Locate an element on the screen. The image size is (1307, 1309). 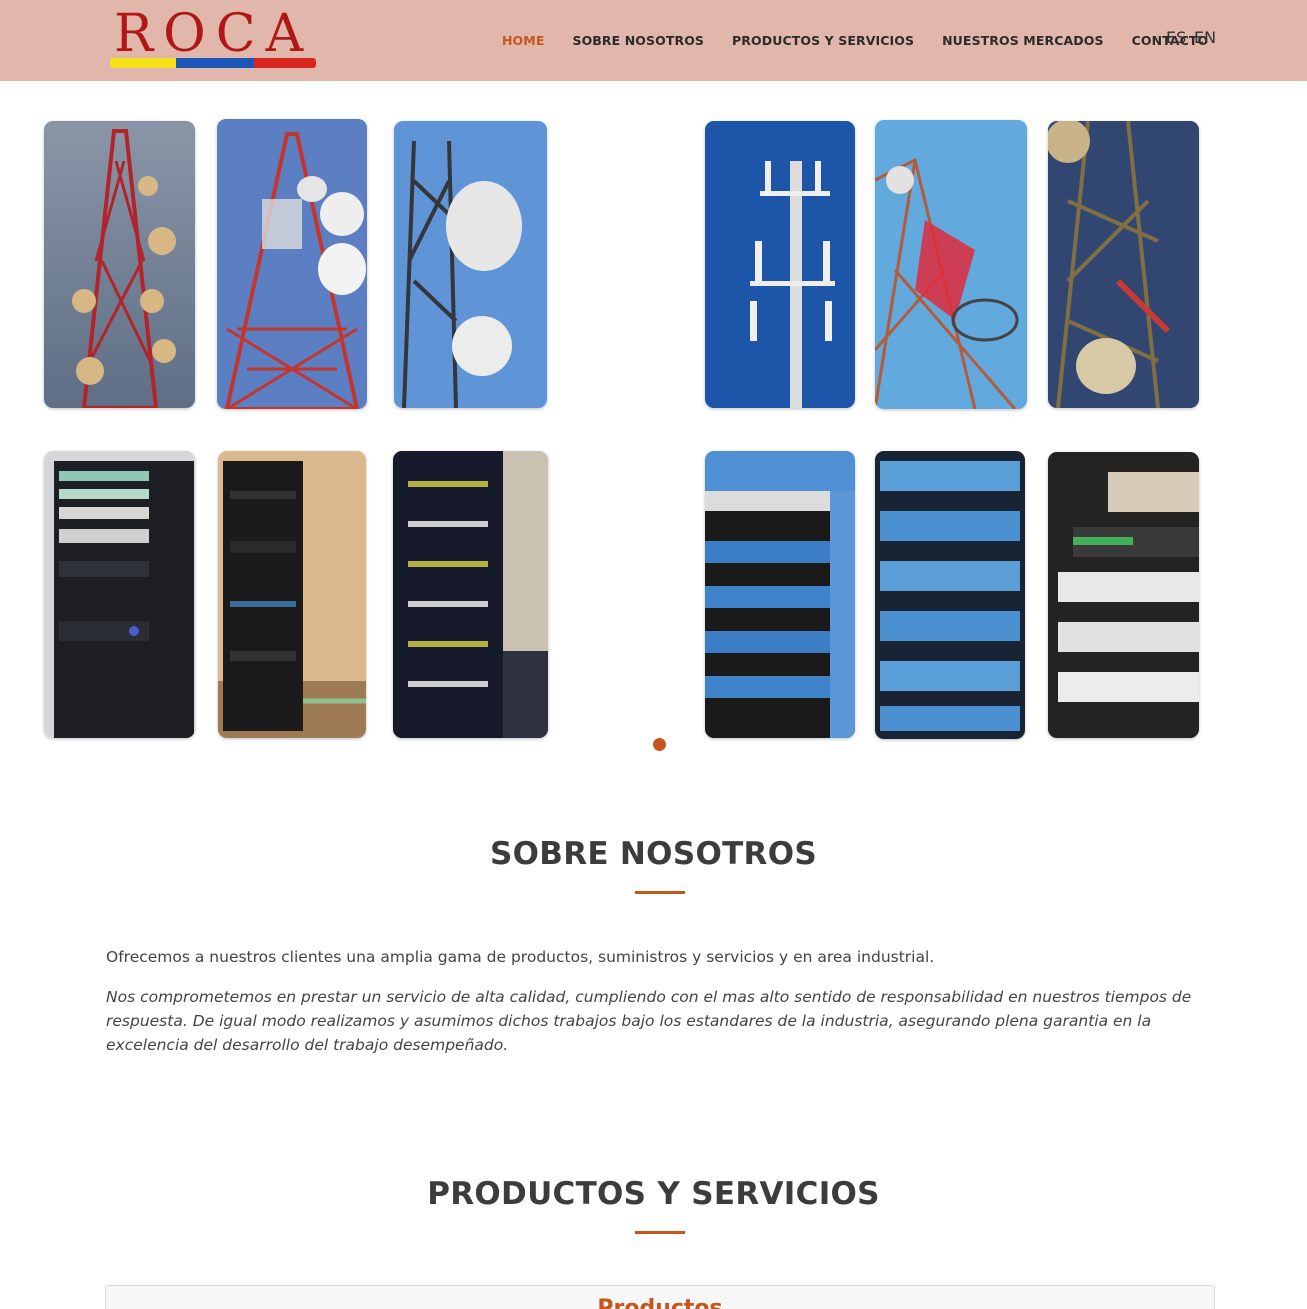
products-panel: Productos is located at coordinates (660, 1297).